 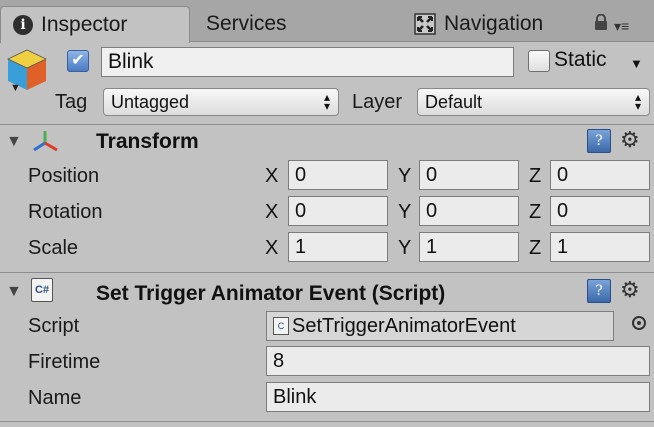 What do you see at coordinates (281, 326) in the screenshot?
I see `csharp-script-icon: C` at bounding box center [281, 326].